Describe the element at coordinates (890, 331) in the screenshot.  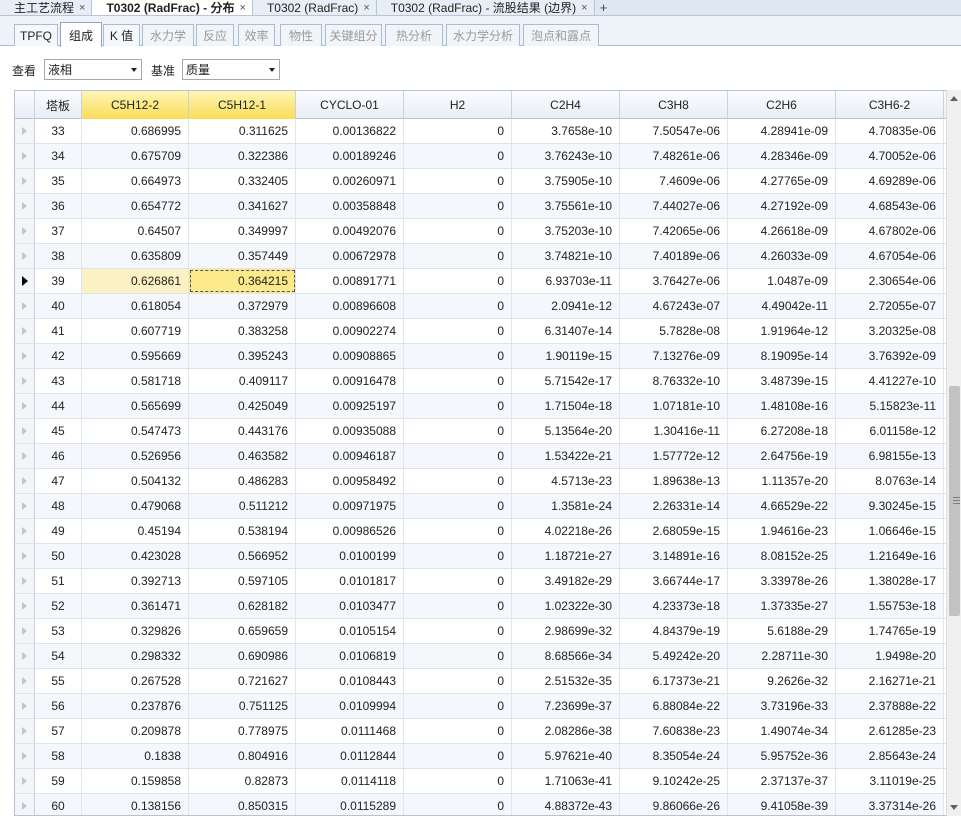
I see `value-cell: 3.20325e-08` at that location.